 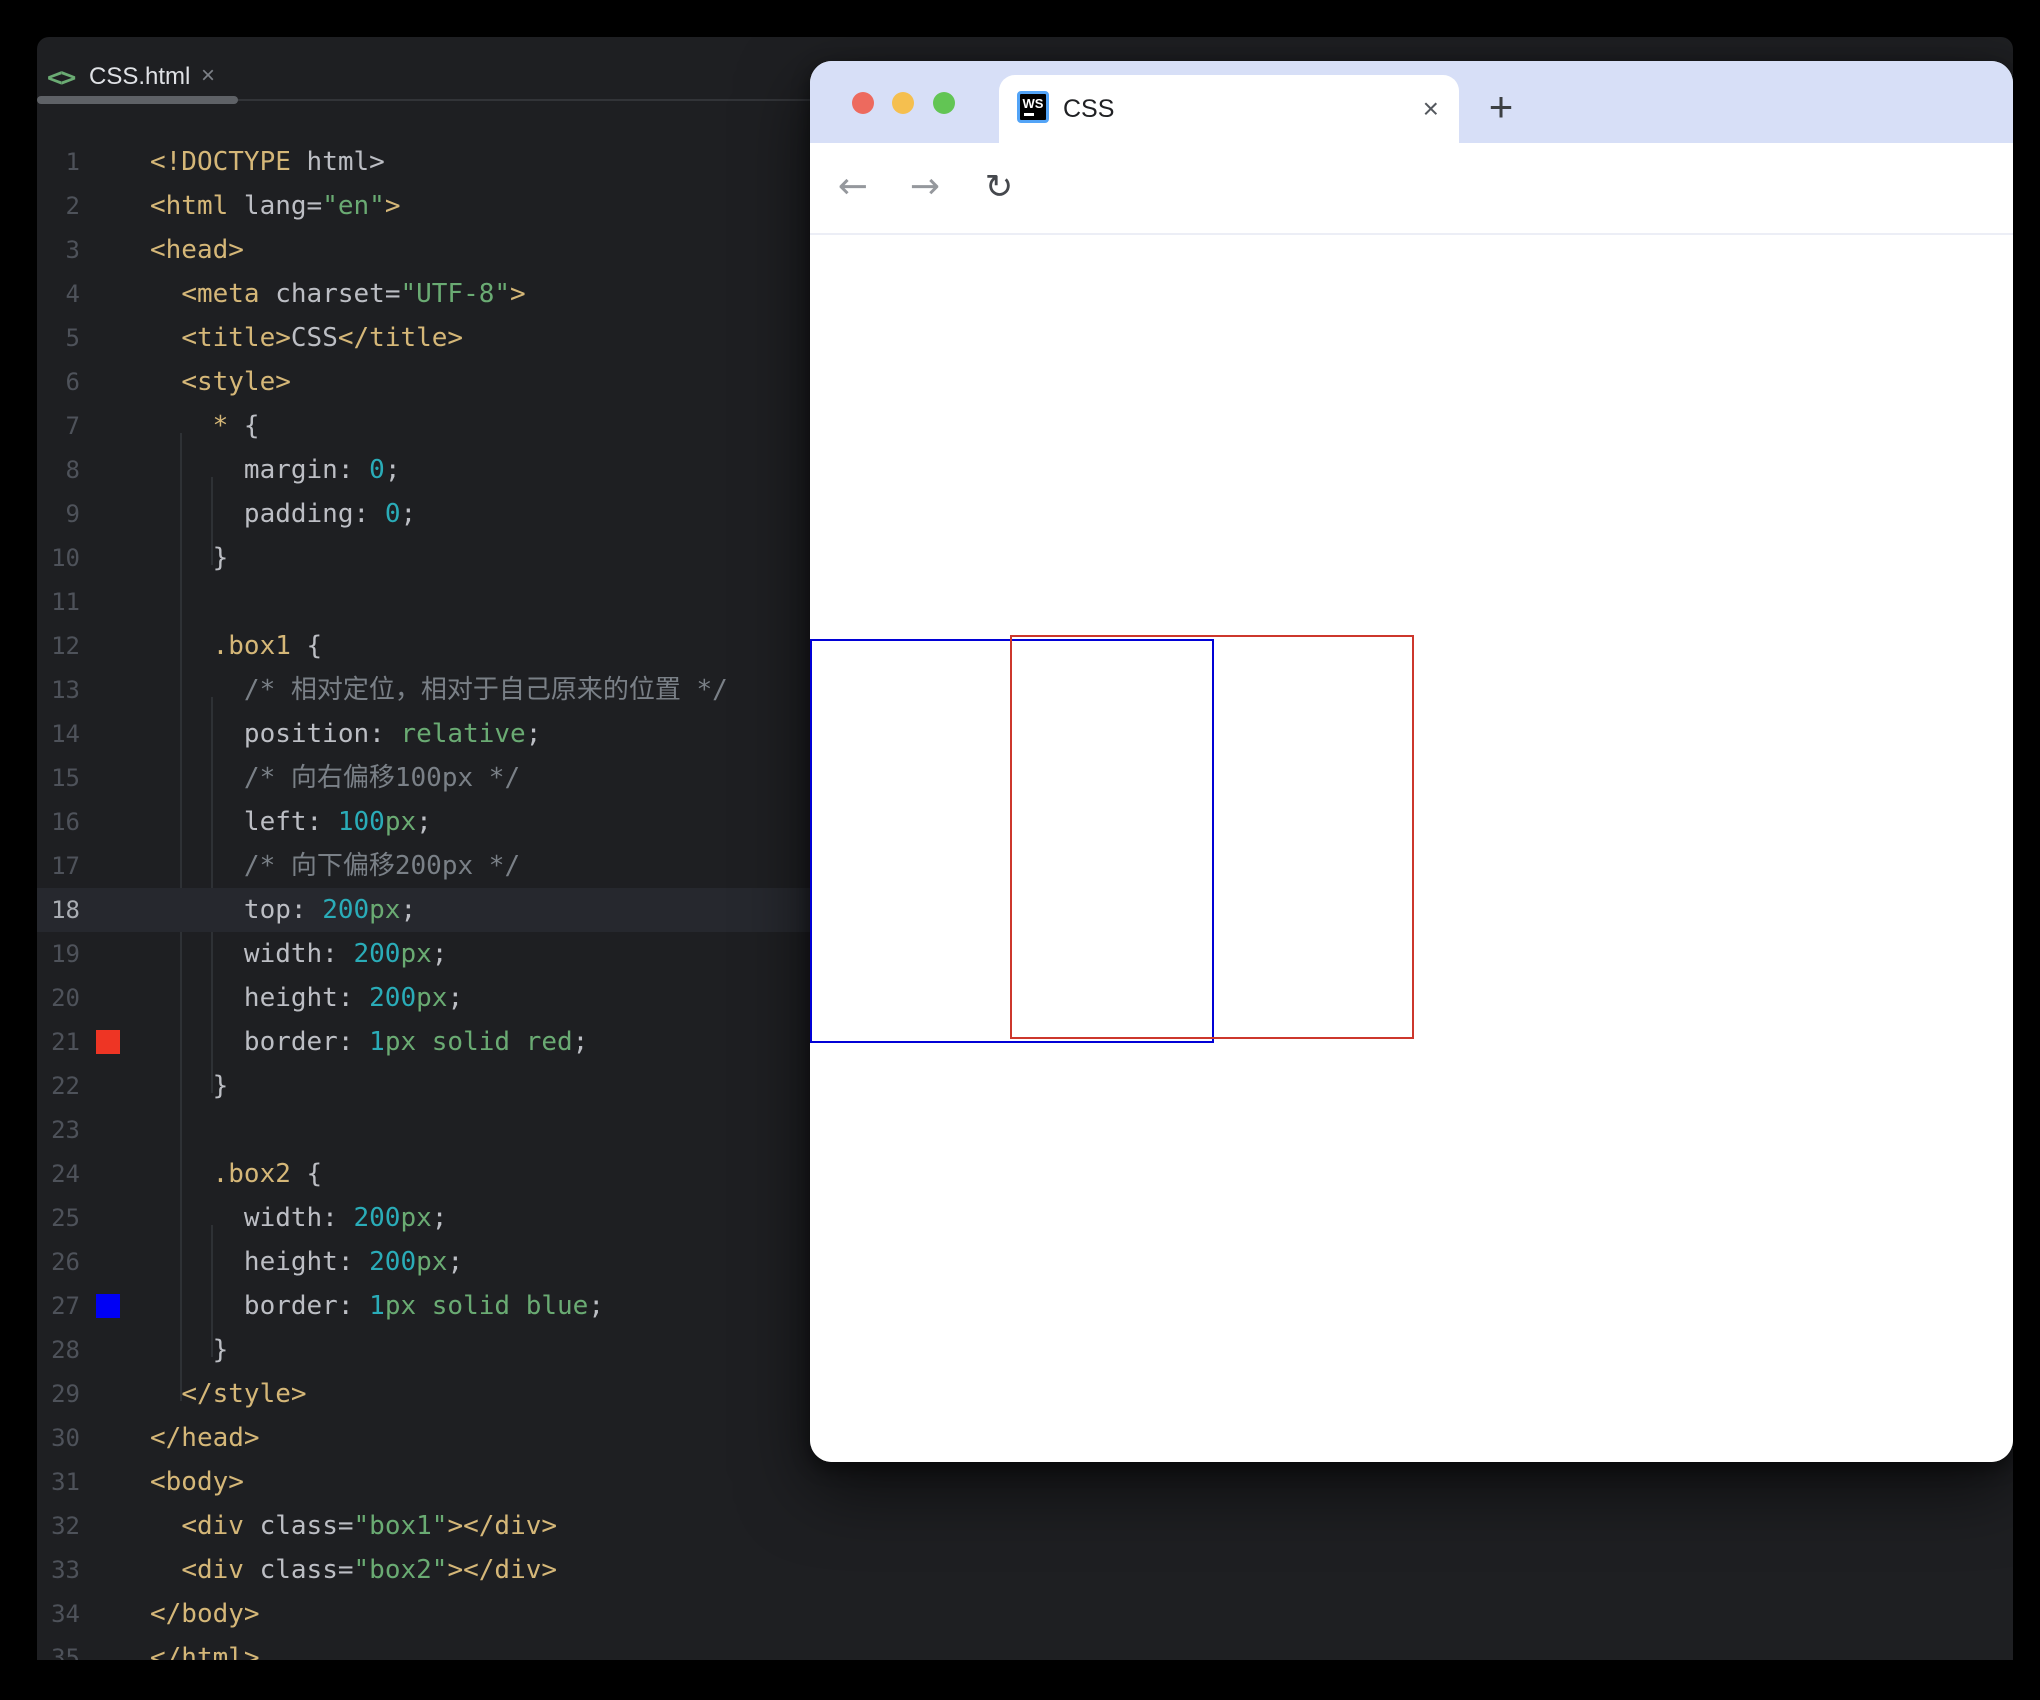 I want to click on line-number: 12, so click(x=65, y=646).